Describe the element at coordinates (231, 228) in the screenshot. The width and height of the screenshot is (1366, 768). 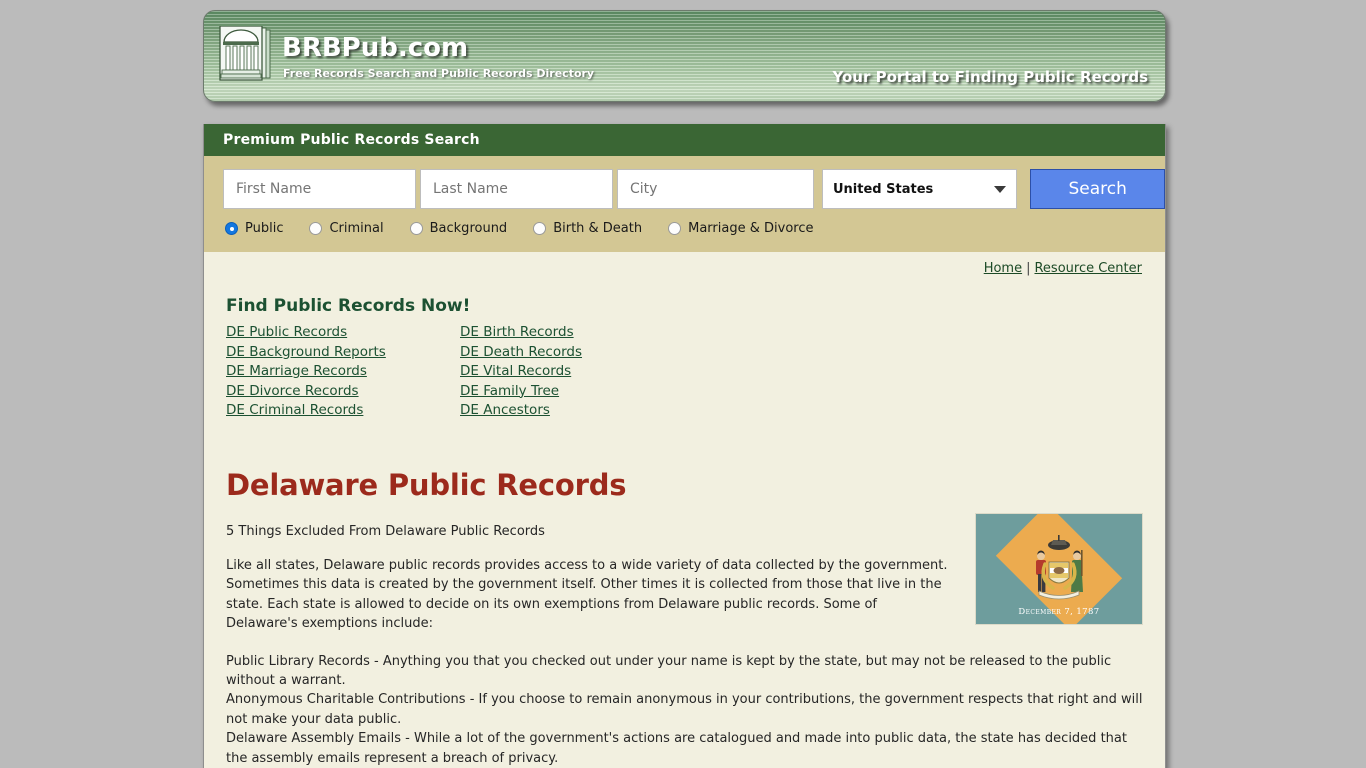
I see `radio-public-dot` at that location.